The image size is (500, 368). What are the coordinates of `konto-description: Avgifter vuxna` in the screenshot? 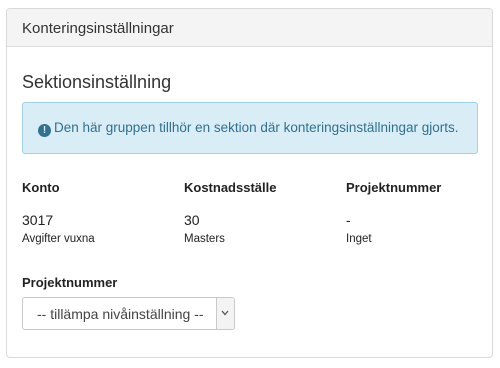 It's located at (58, 239).